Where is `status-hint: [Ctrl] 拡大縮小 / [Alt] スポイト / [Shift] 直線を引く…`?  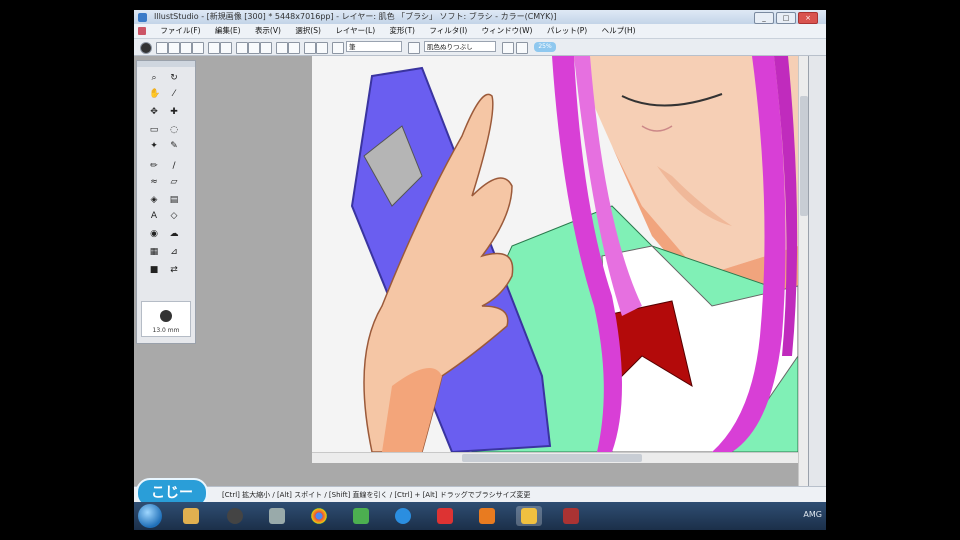 status-hint: [Ctrl] 拡大縮小 / [Alt] スポイト / [Shift] 直線を引く… is located at coordinates (376, 495).